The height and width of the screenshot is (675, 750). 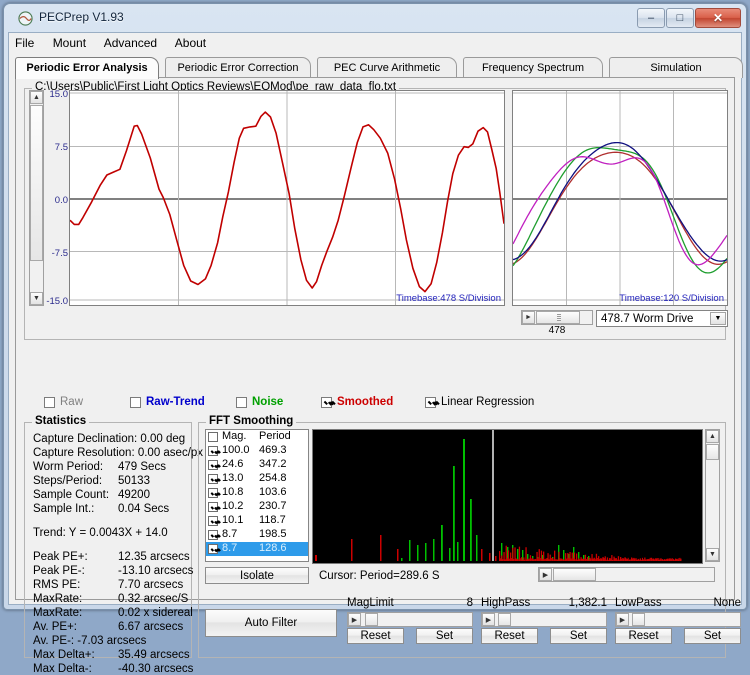 I want to click on reset-button-lowpass: Reset, so click(x=643, y=636).